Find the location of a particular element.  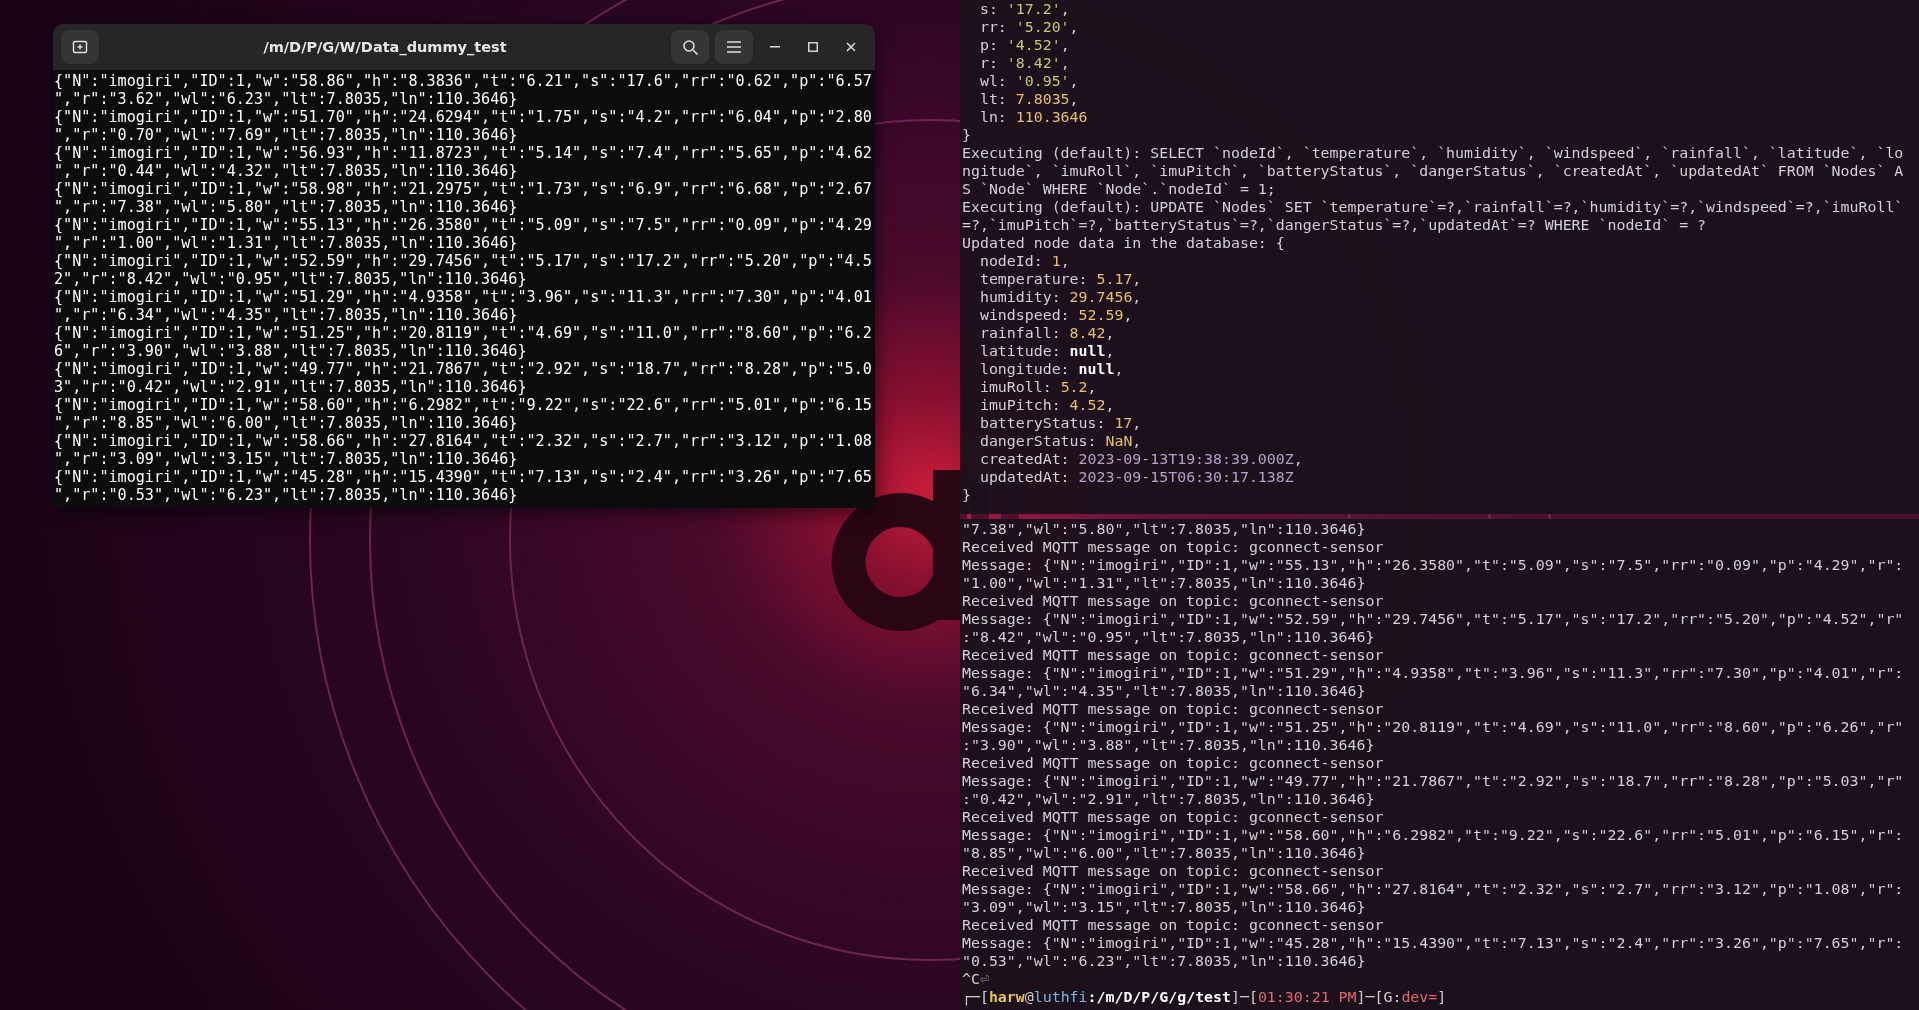

terminal-line: nodeId: 1, is located at coordinates (1024, 261).